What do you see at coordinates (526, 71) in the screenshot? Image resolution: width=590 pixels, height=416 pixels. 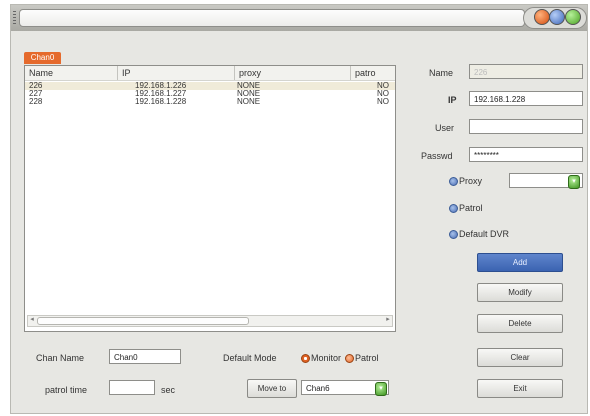 I see `name-field: 226` at bounding box center [526, 71].